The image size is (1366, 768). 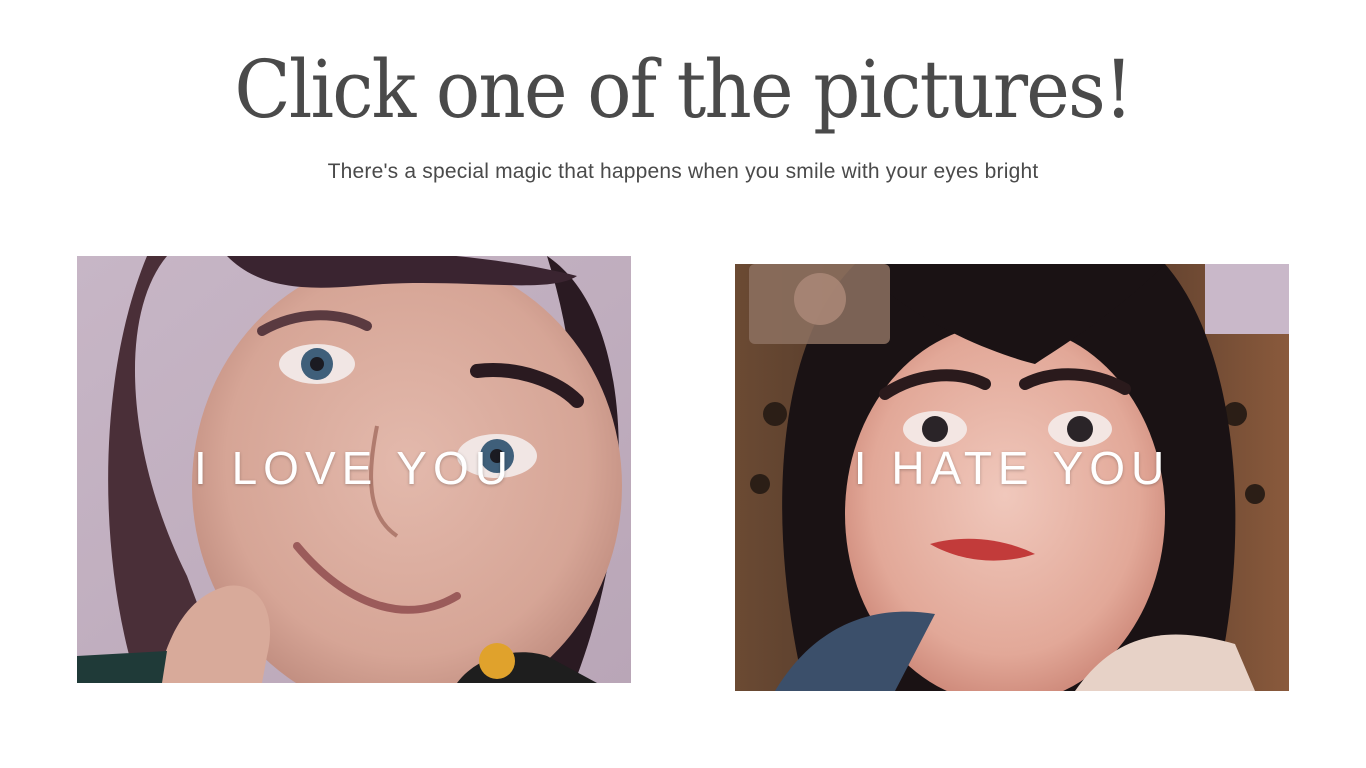 What do you see at coordinates (683, 89) in the screenshot?
I see `page-title: Click one of the pictures!` at bounding box center [683, 89].